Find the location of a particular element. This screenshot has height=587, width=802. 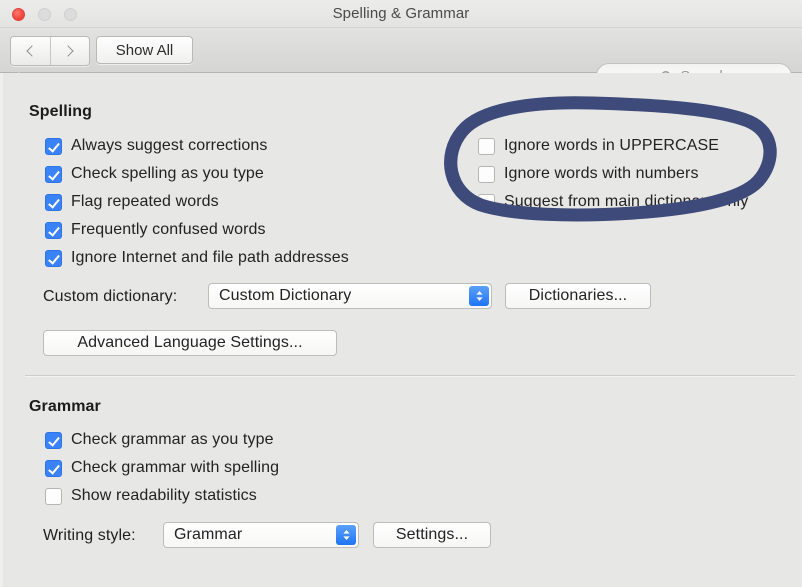

checkbox-row-show-readability-statistics: Show readability statistics is located at coordinates (151, 496).